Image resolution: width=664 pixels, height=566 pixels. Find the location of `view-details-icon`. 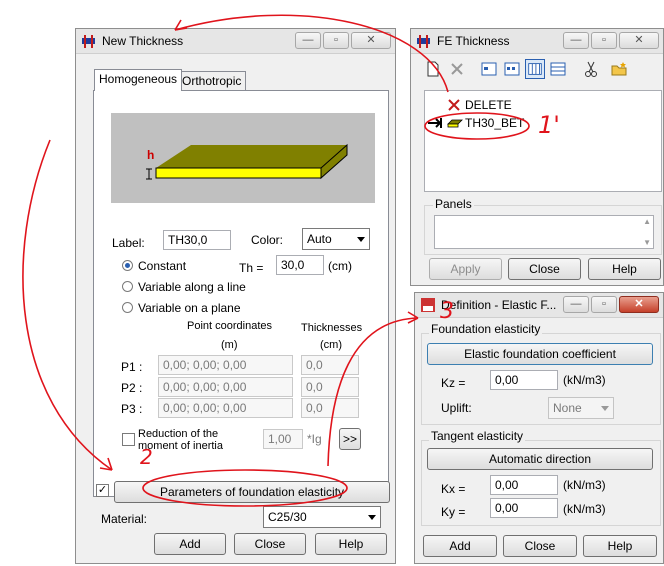

view-details-icon is located at coordinates (512, 69).